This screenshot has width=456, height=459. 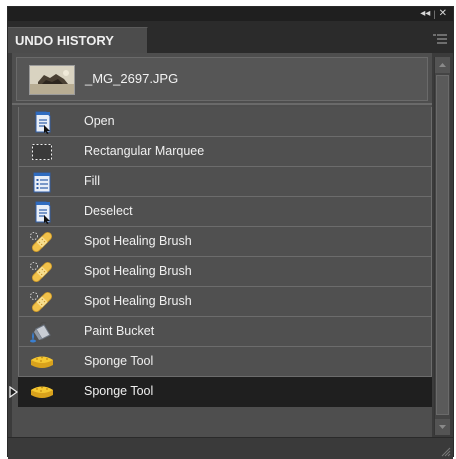 I want to click on paint-bucket-icon, so click(x=40, y=332).